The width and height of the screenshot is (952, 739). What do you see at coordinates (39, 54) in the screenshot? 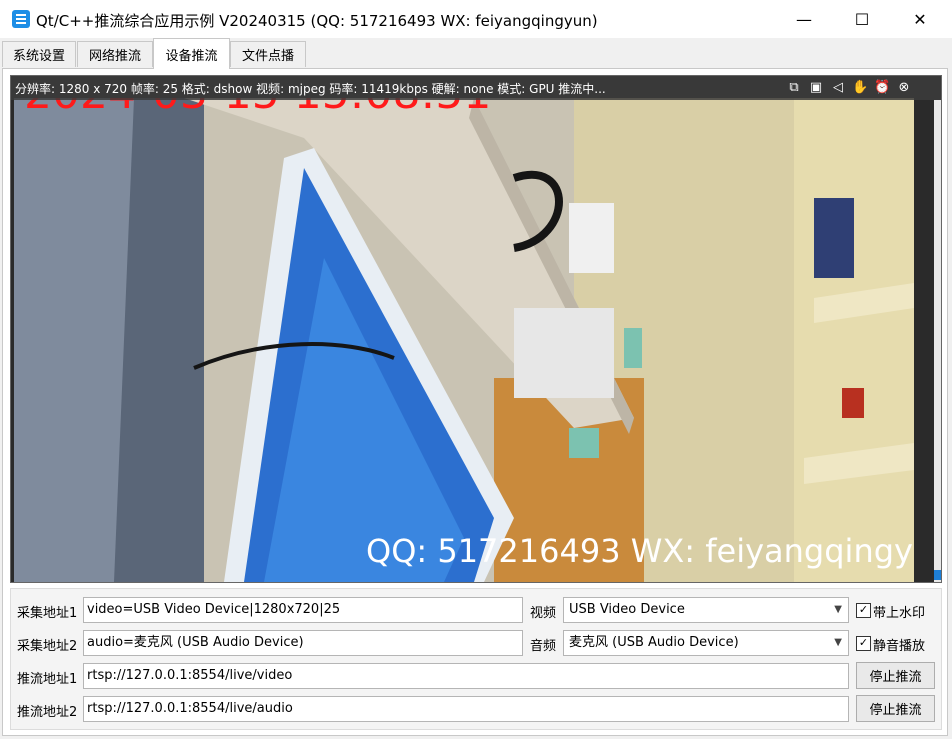
I see `tab-system-settings: 系统设置` at bounding box center [39, 54].